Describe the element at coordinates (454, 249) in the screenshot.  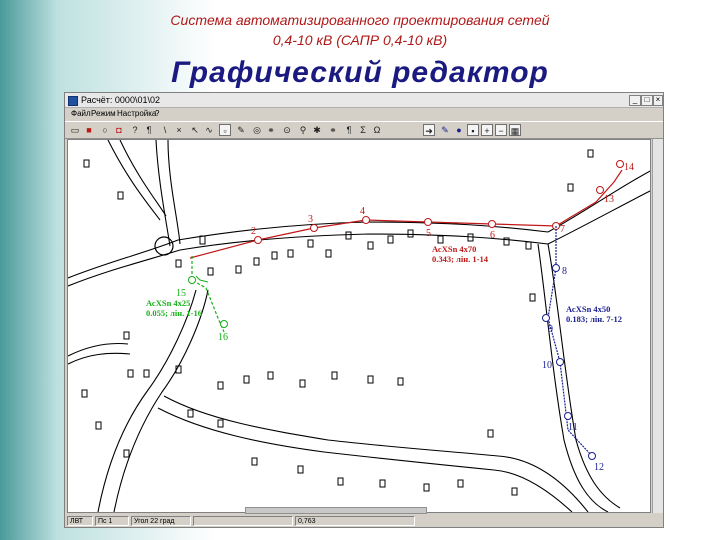
I see `cable-type-label: АсХSn 4х70` at that location.